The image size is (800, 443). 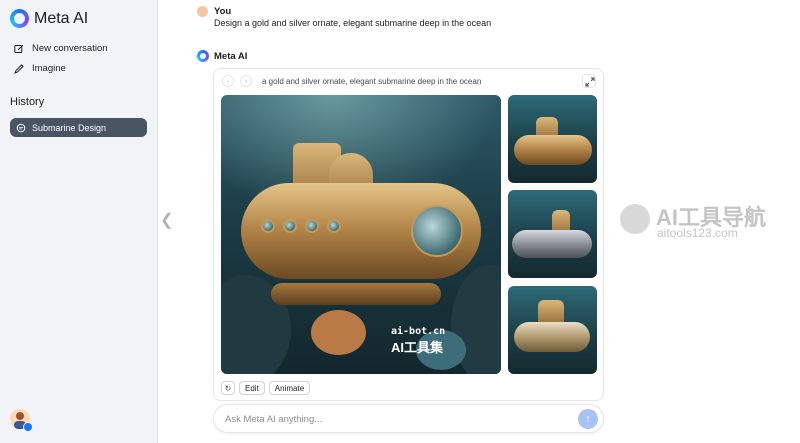 I want to click on user-avatar, so click(x=21, y=420).